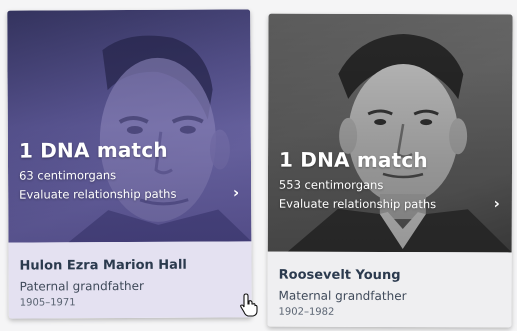 The height and width of the screenshot is (331, 517). I want to click on relationship-label: Maternal grandfather, so click(342, 296).